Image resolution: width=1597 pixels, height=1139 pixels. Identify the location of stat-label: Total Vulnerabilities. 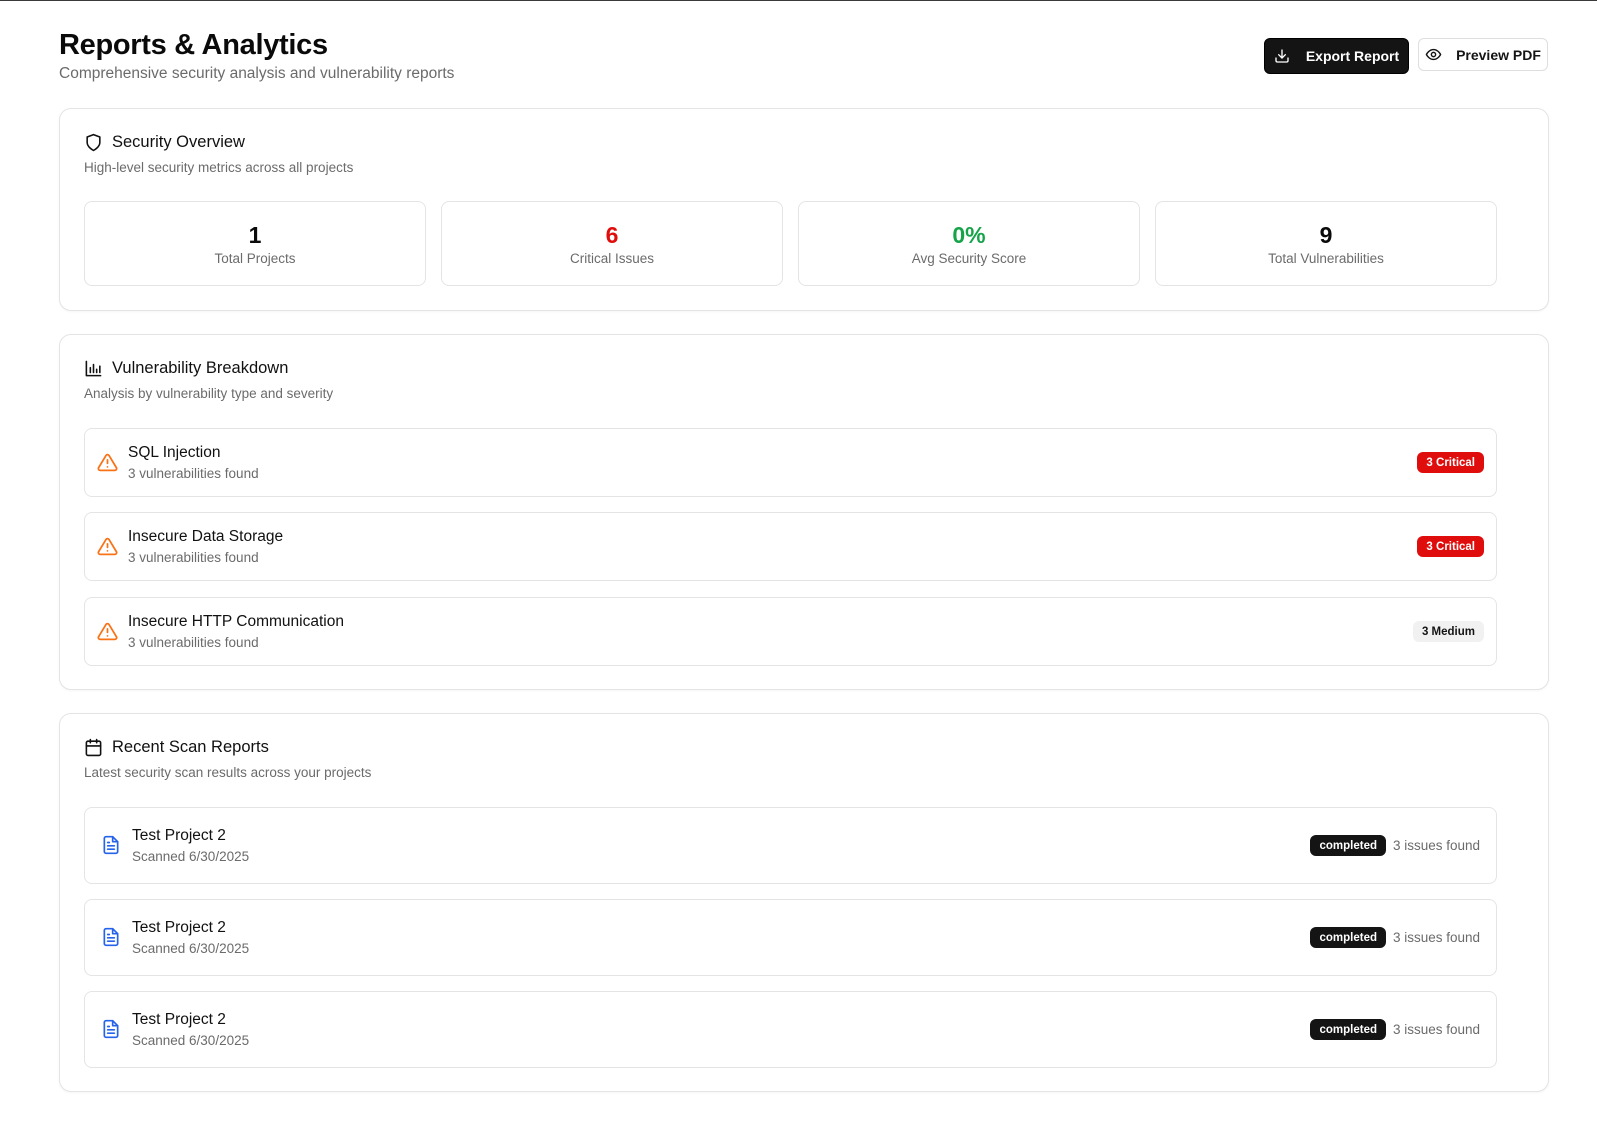
(1326, 258).